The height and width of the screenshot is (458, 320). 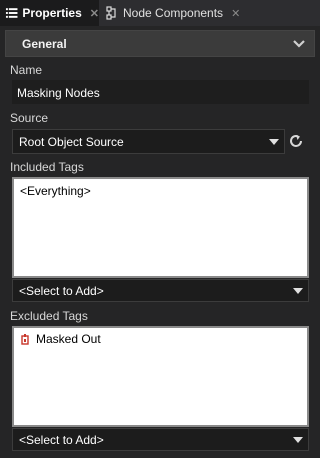 I want to click on list-item-label: <Everything>, so click(x=55, y=191).